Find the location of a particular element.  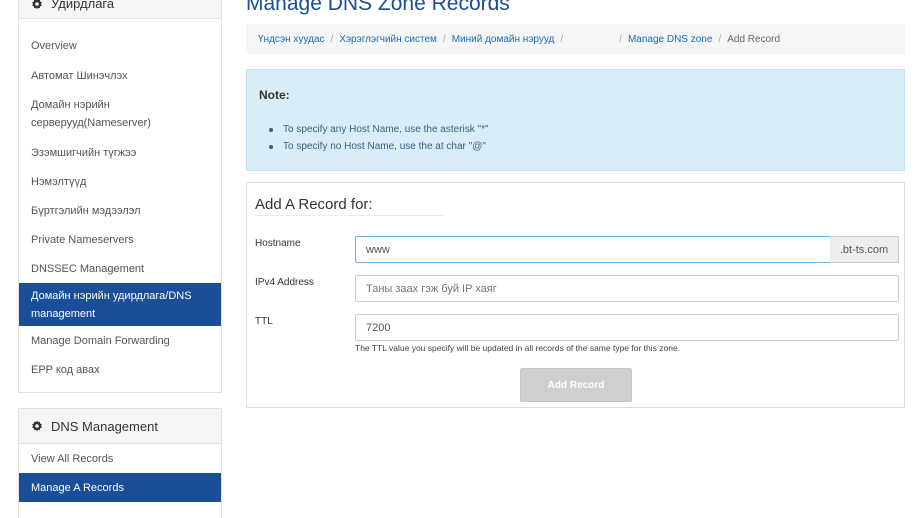

sidebar-item-epp-code: EPP код авах is located at coordinates (120, 369).